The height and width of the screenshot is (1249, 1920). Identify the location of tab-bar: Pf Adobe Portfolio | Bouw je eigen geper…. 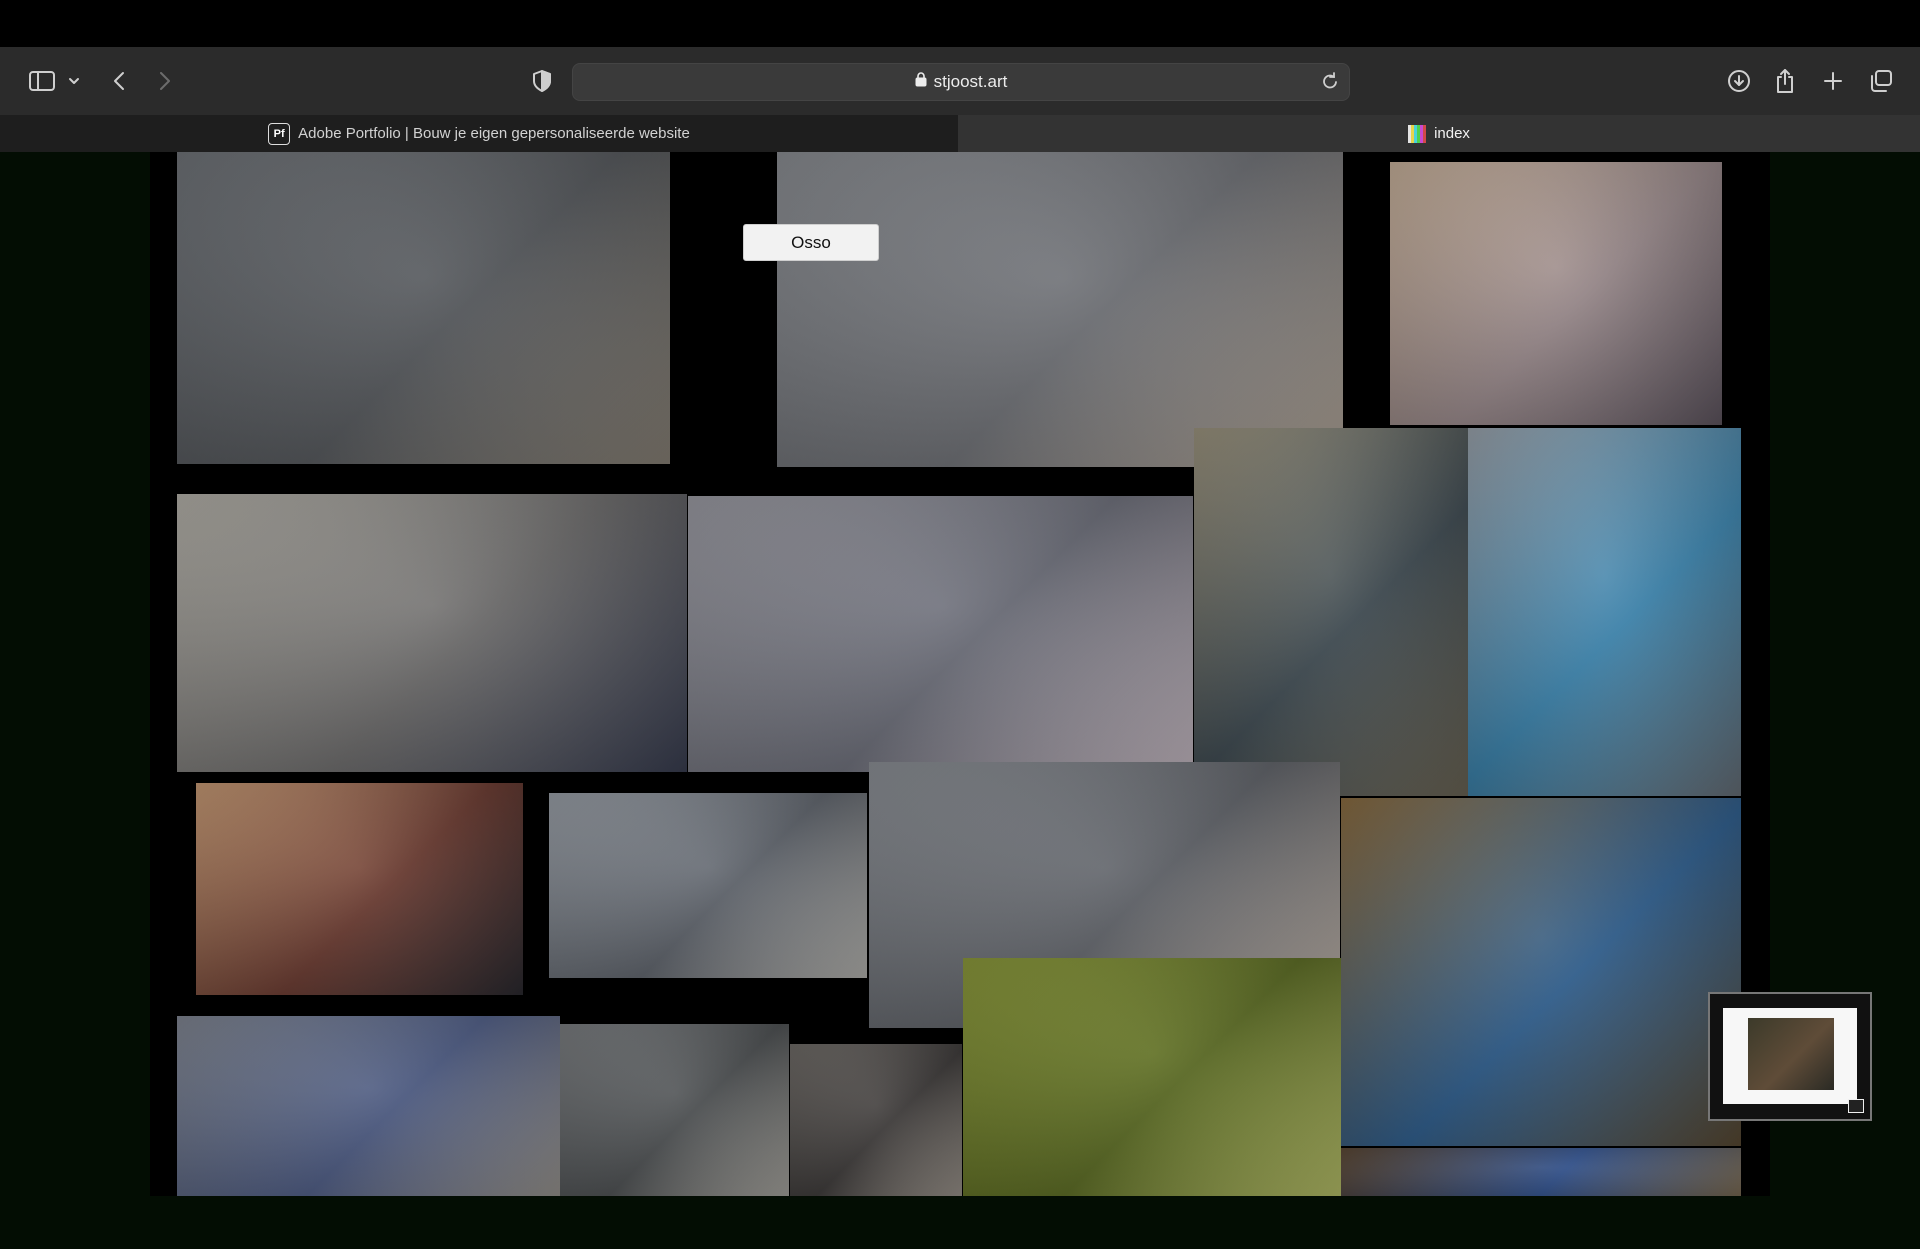
(960, 133).